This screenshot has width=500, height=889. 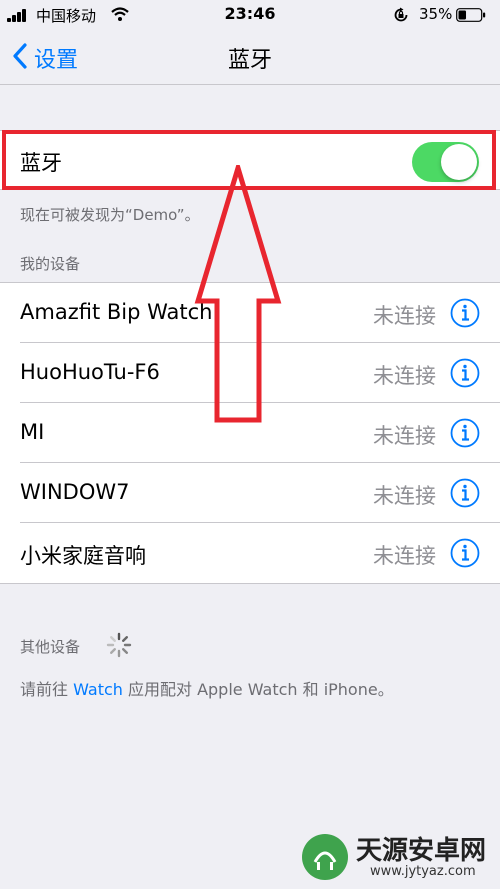 What do you see at coordinates (250, 15) in the screenshot?
I see `status-bar: 中国移动 23:46 35%` at bounding box center [250, 15].